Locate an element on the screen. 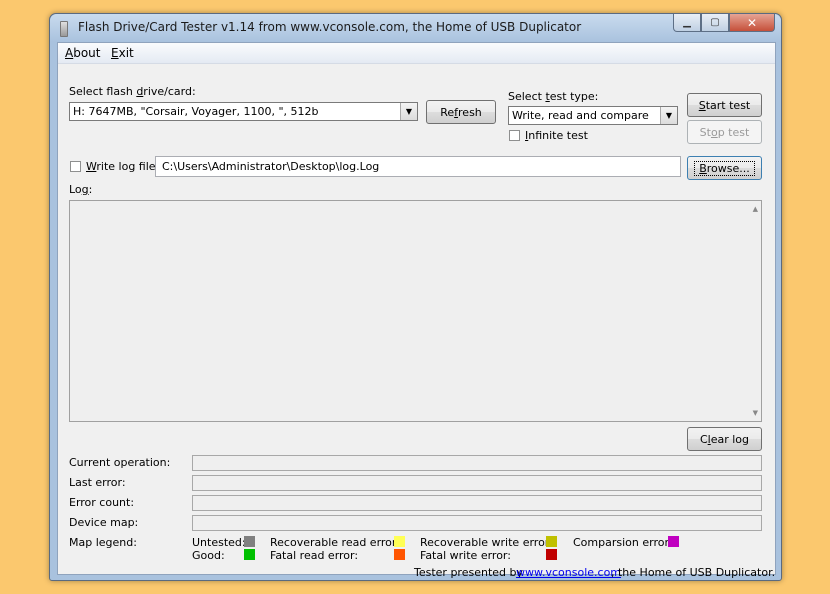  usb-drive-icon is located at coordinates (64, 29).